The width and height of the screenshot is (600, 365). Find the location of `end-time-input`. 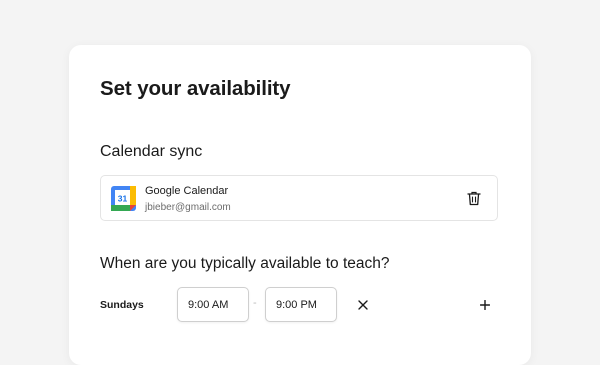

end-time-input is located at coordinates (301, 304).